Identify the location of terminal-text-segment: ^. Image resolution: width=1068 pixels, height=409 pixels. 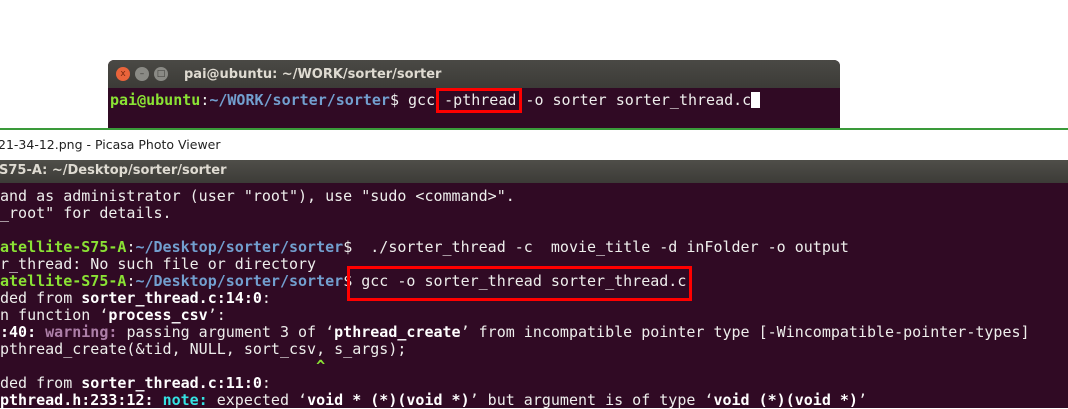
(163, 366).